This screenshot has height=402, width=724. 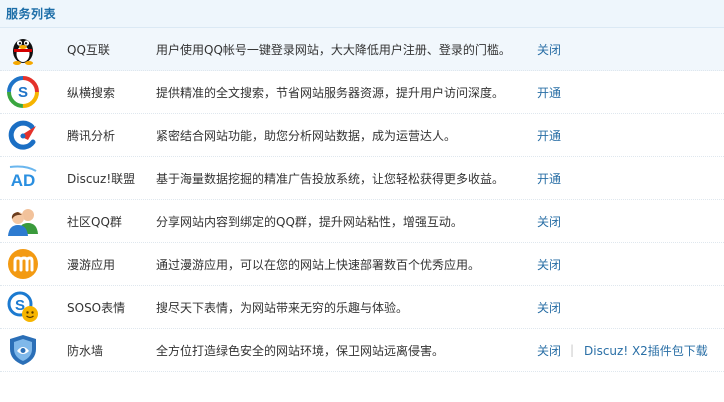 I want to click on svg-text: AD, so click(x=23, y=180).